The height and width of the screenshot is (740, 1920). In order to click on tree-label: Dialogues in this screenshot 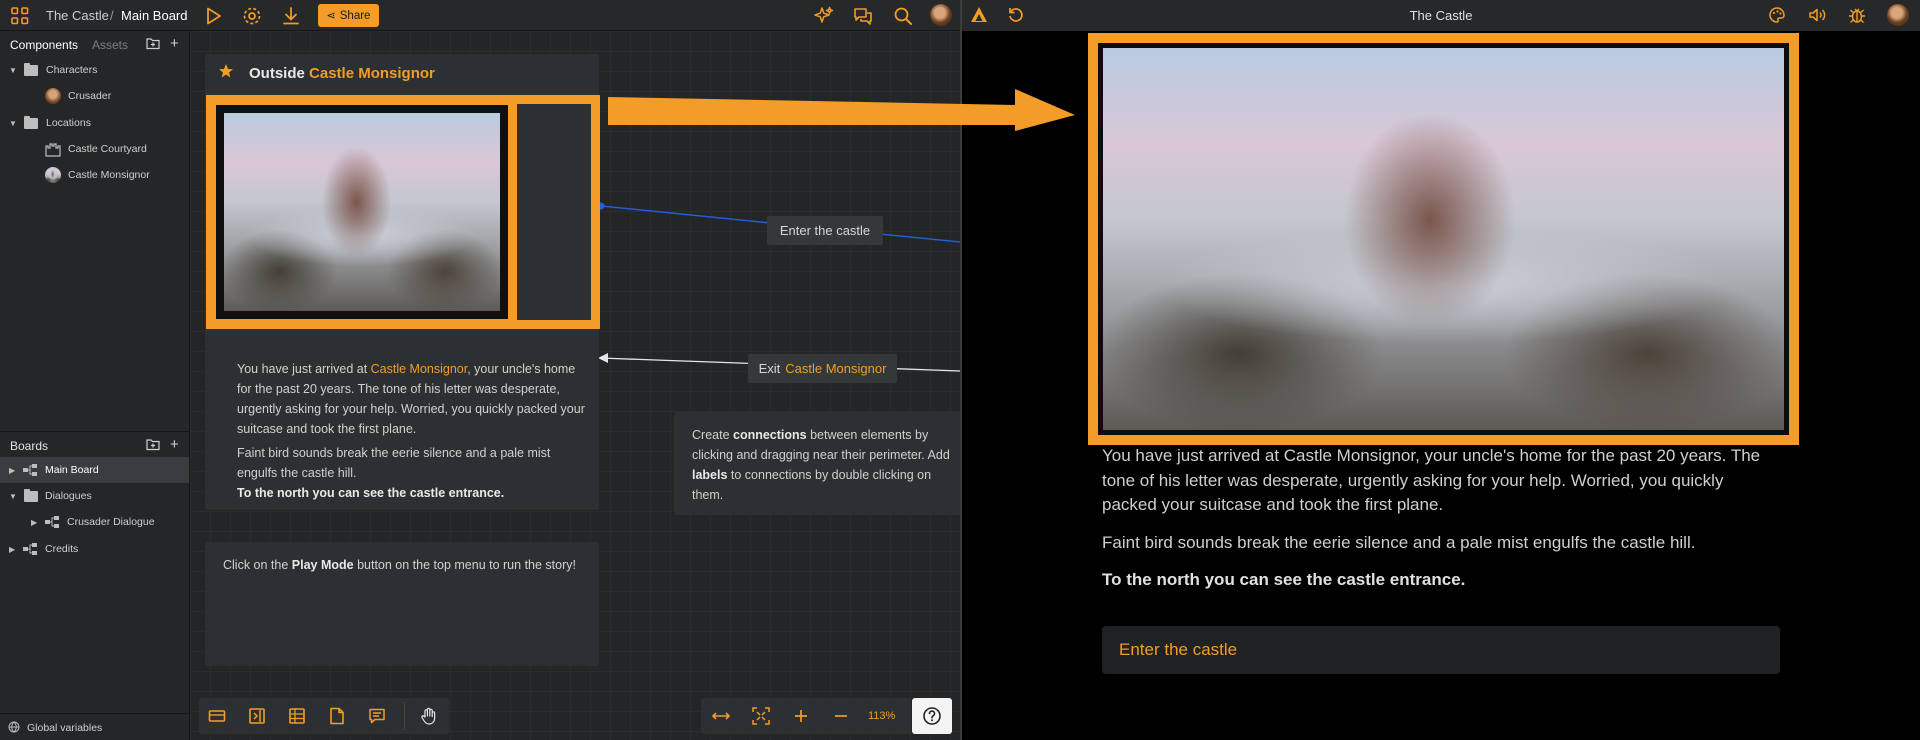, I will do `click(68, 496)`.